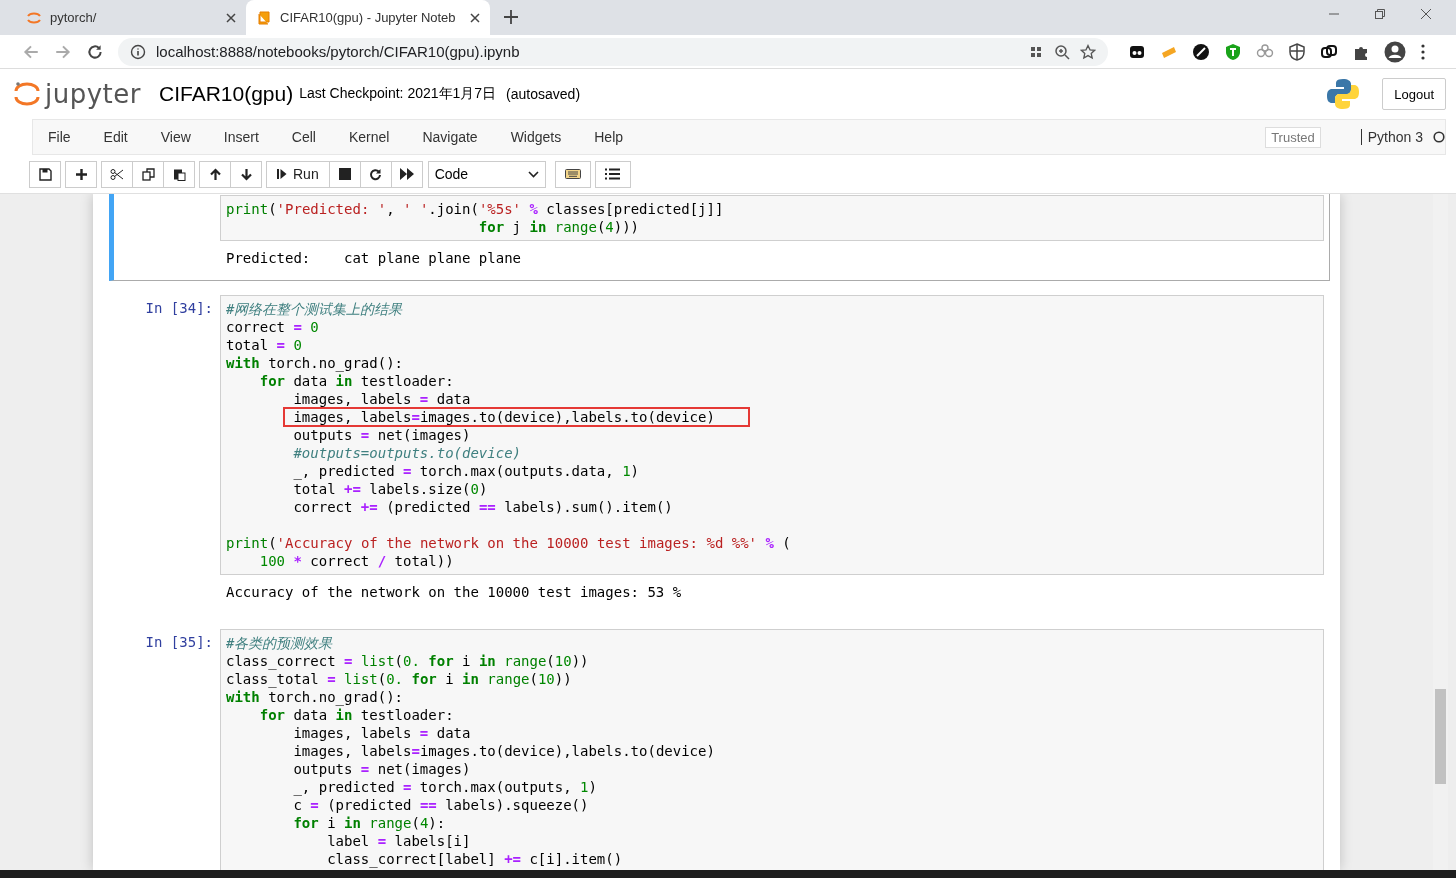 This screenshot has height=878, width=1456. Describe the element at coordinates (314, 363) in the screenshot. I see `code-line: with torch.no_grad():` at that location.